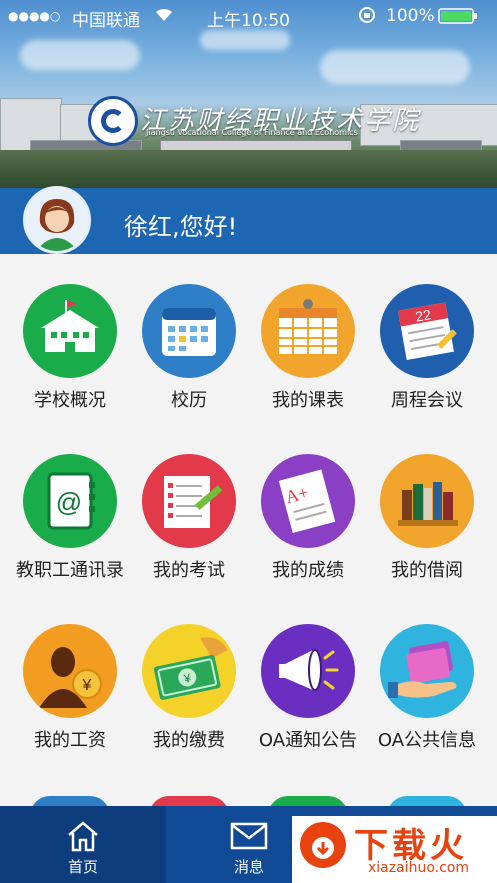 Image resolution: width=497 pixels, height=883 pixels. Describe the element at coordinates (82, 867) in the screenshot. I see `tab-label: 首页` at that location.